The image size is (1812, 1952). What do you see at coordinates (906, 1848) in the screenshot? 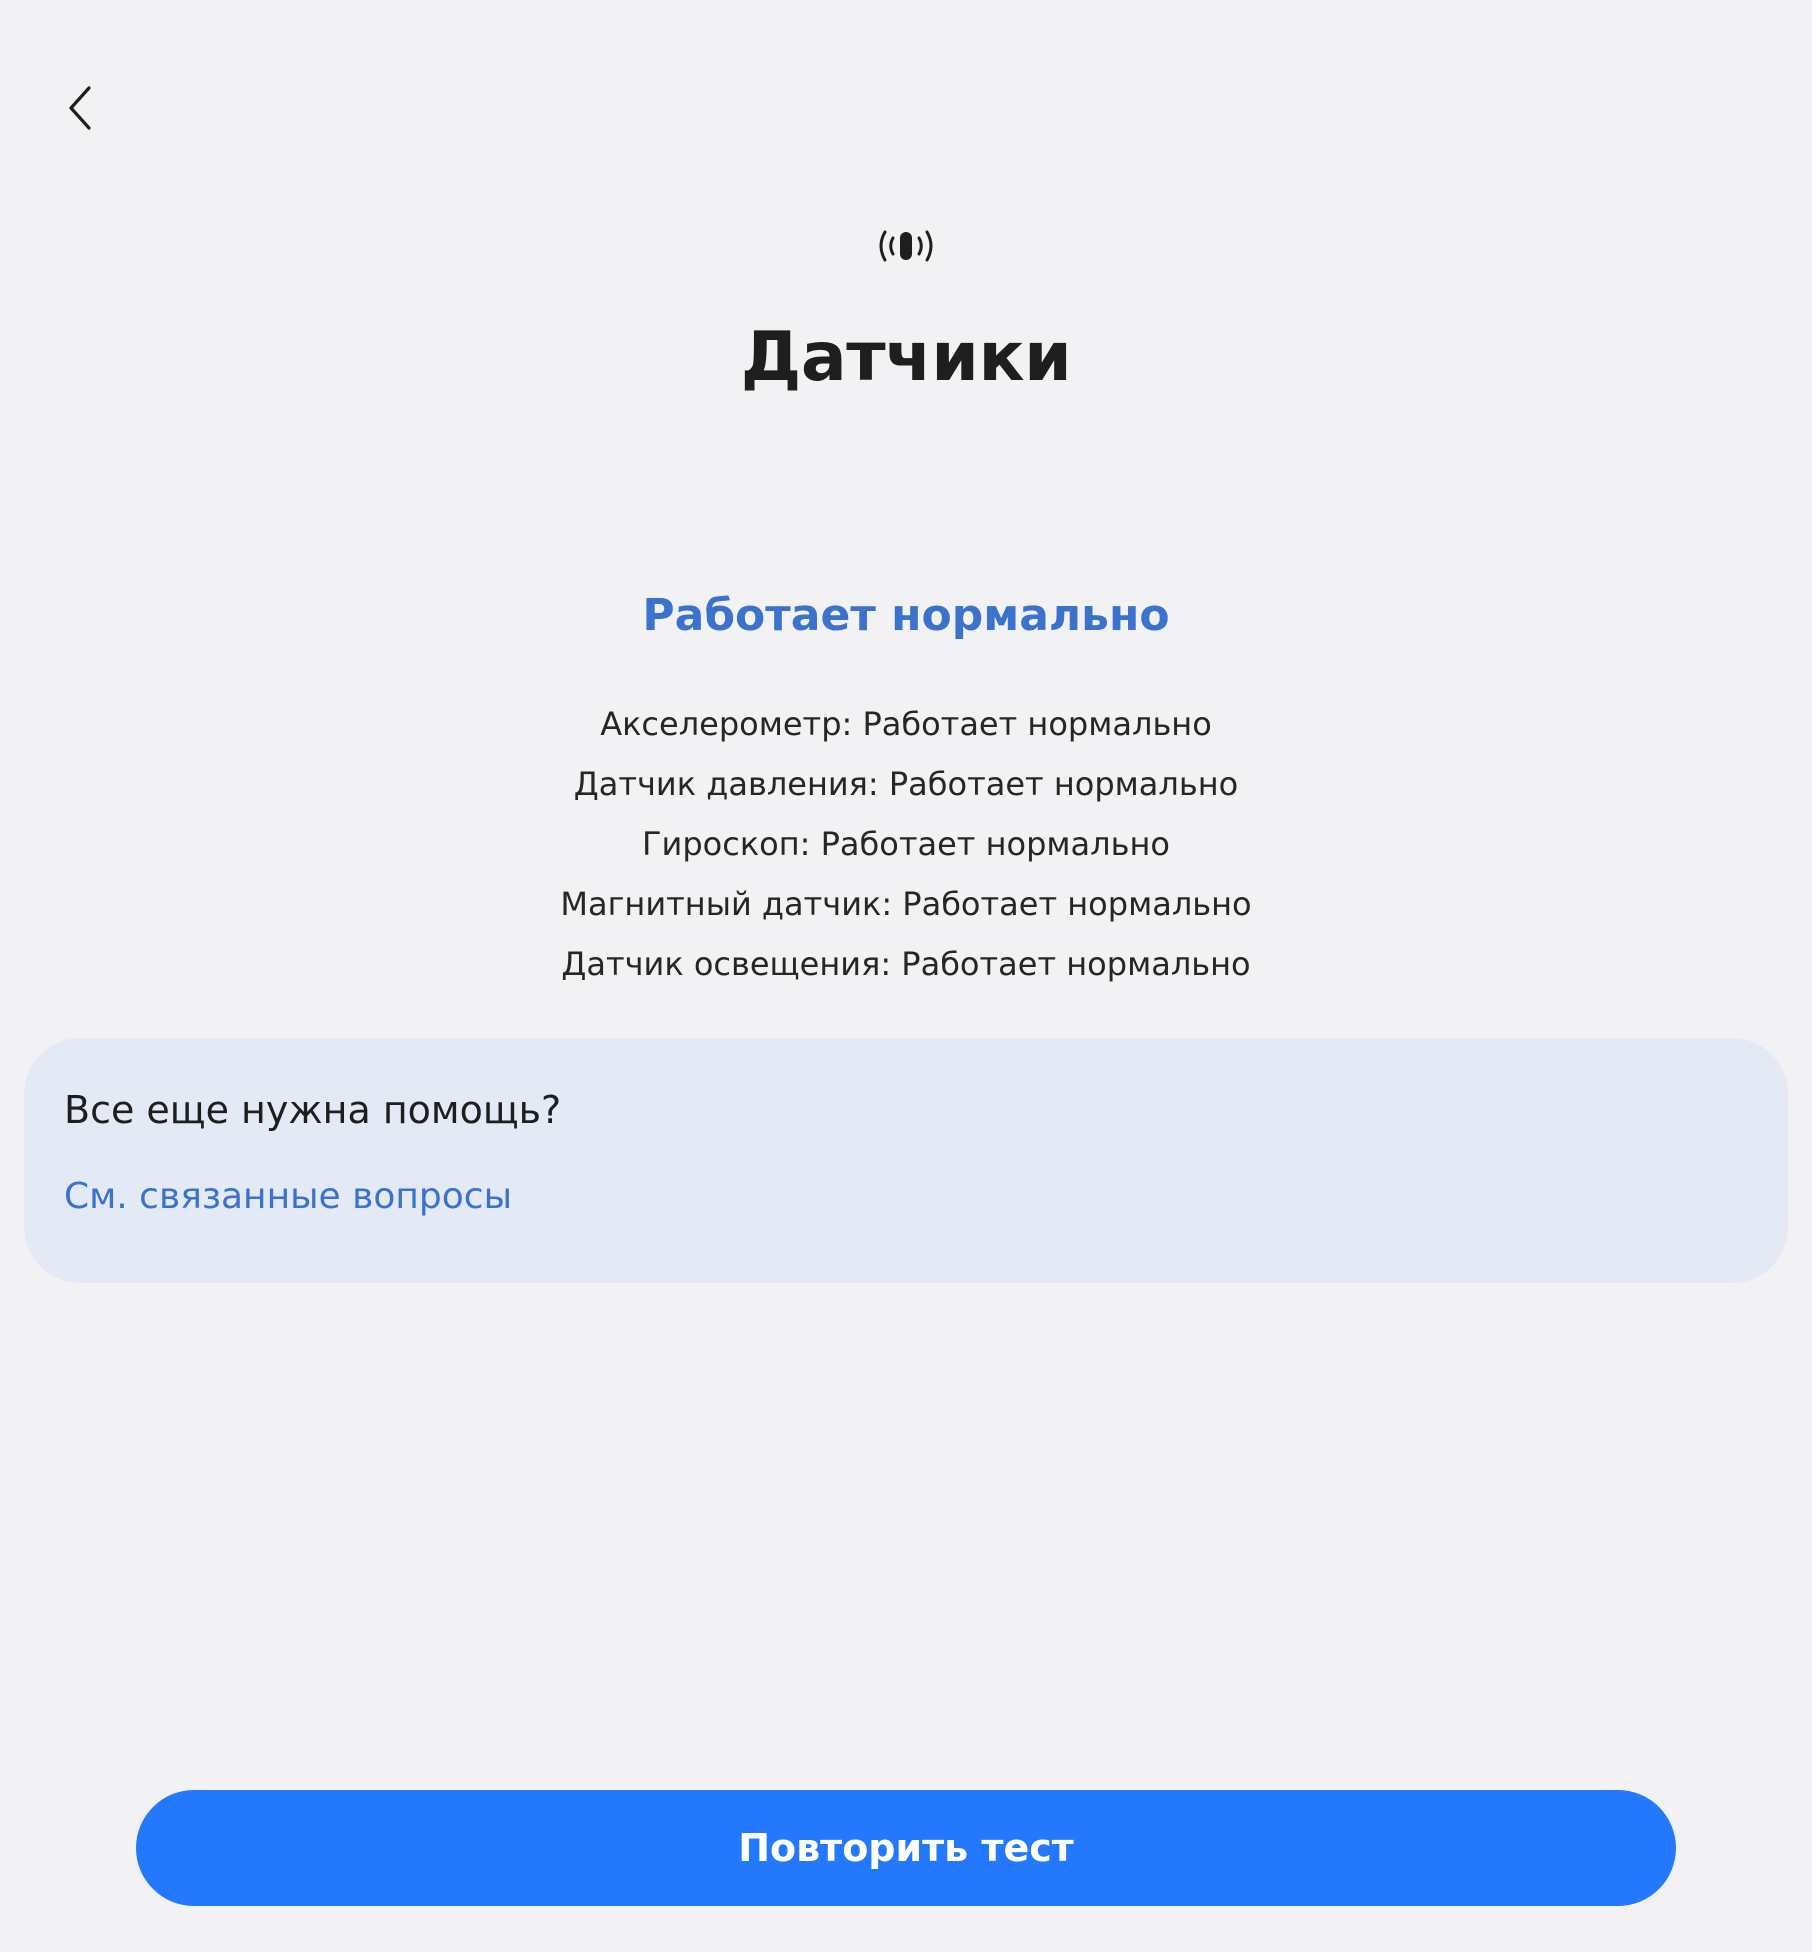
I see `retry-test-button: Повторить тест` at bounding box center [906, 1848].